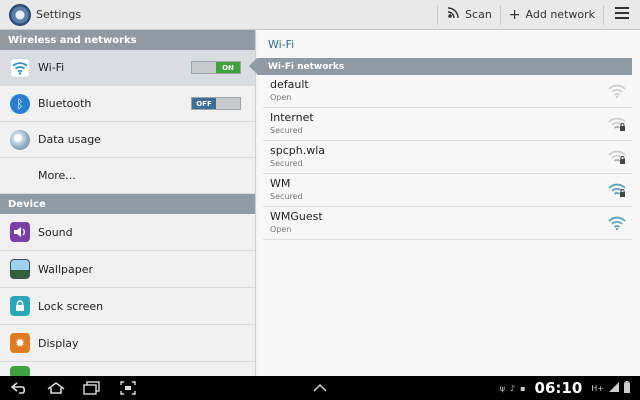  Describe the element at coordinates (447, 157) in the screenshot. I see `network-item-spcph-wla: spcph.wla Secured` at that location.